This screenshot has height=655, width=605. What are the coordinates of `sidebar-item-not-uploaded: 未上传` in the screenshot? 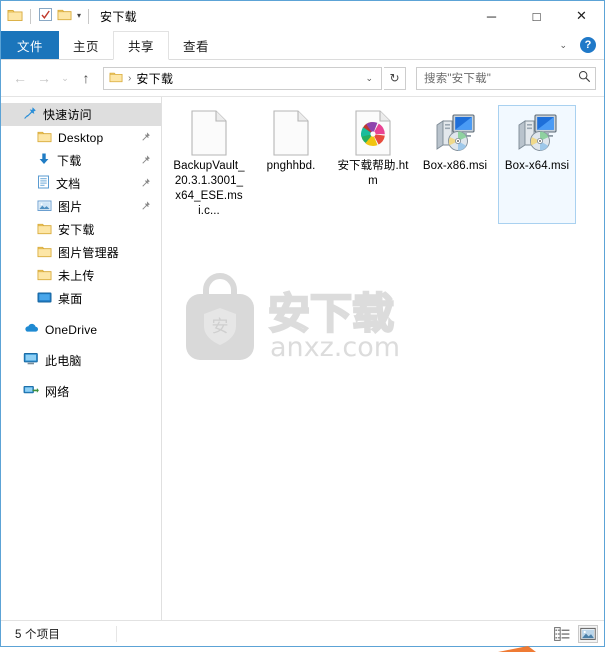 It's located at (81, 275).